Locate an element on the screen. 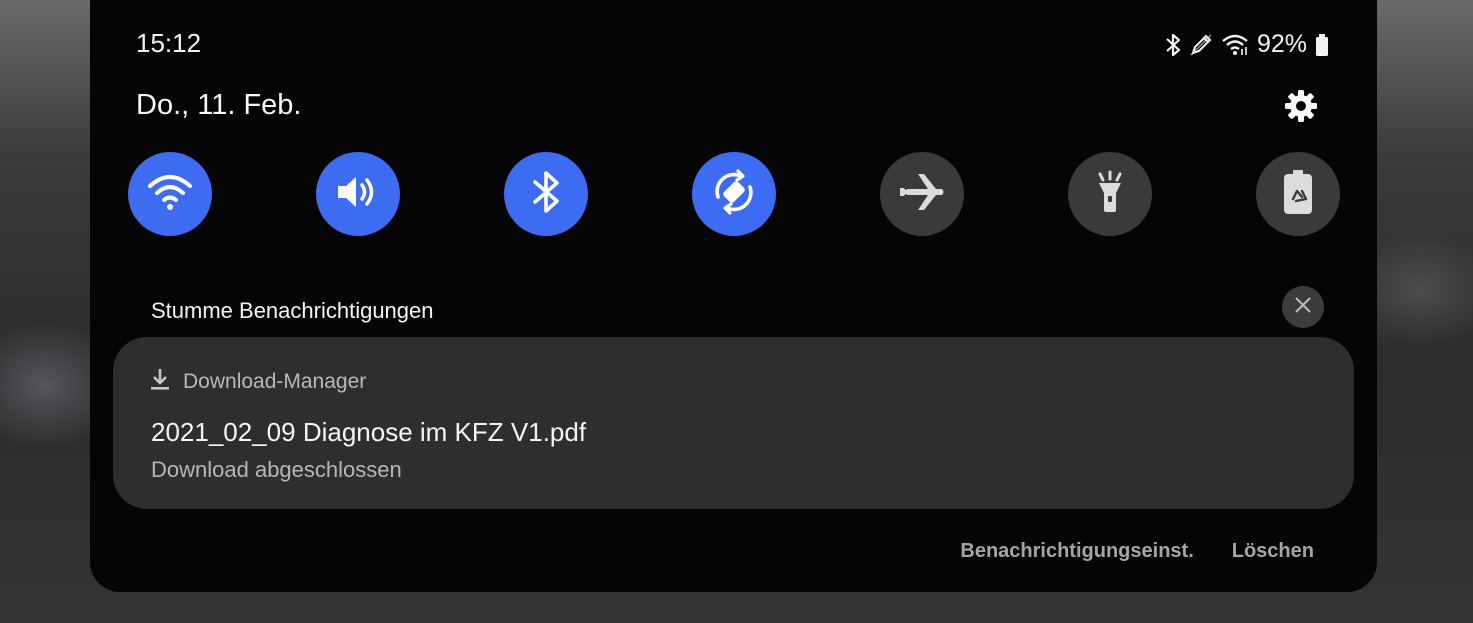 This screenshot has height=623, width=1473. quick-toggle-bluetooth is located at coordinates (546, 194).